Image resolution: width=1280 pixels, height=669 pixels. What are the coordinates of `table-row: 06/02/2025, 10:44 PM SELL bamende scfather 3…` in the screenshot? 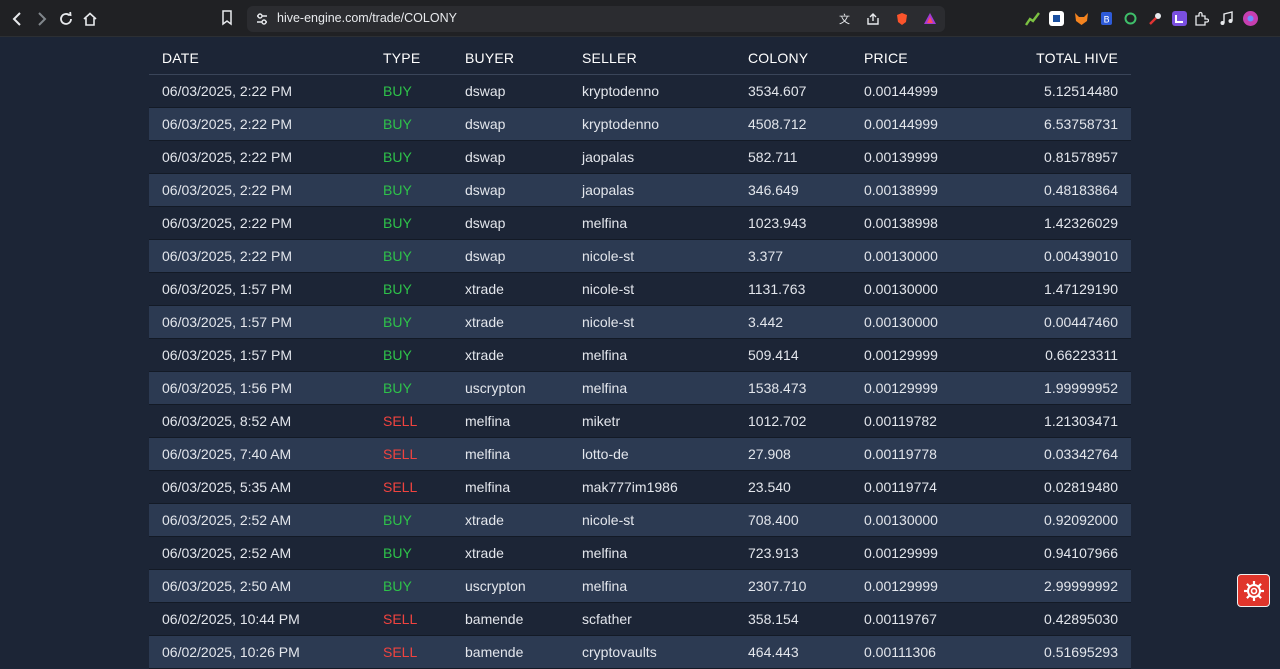 It's located at (640, 619).